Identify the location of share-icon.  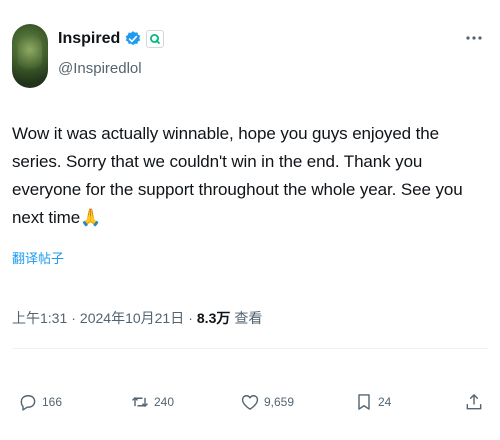
(474, 402).